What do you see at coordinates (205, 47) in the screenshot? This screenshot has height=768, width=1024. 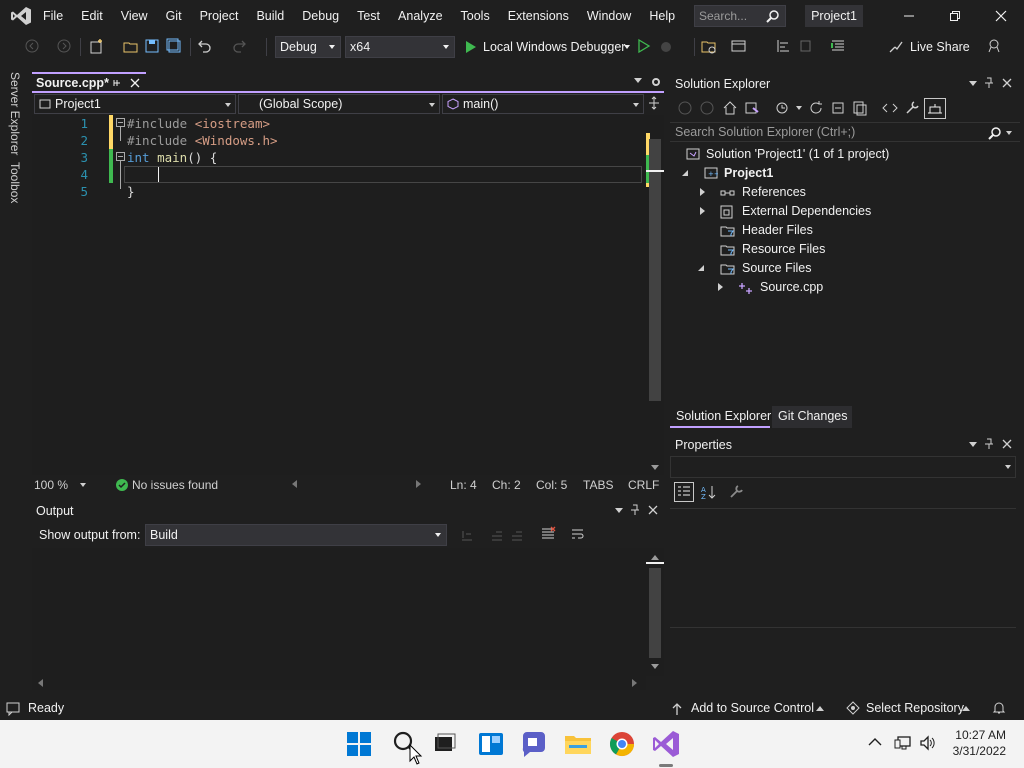 I see `undo-icon` at bounding box center [205, 47].